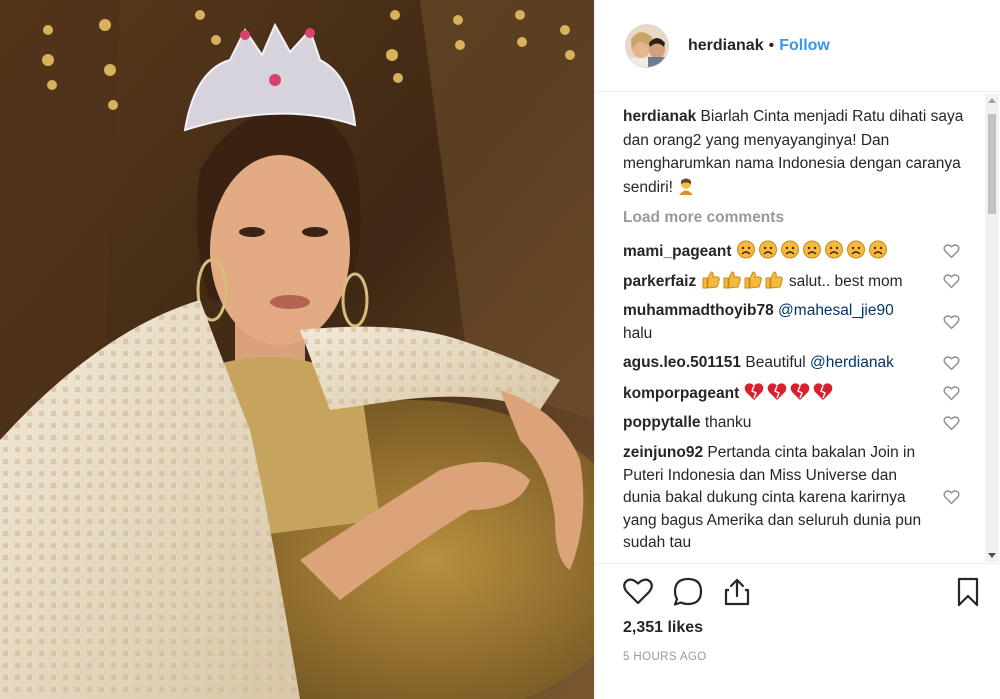  What do you see at coordinates (686, 186) in the screenshot?
I see `person-gesturing-icon` at bounding box center [686, 186].